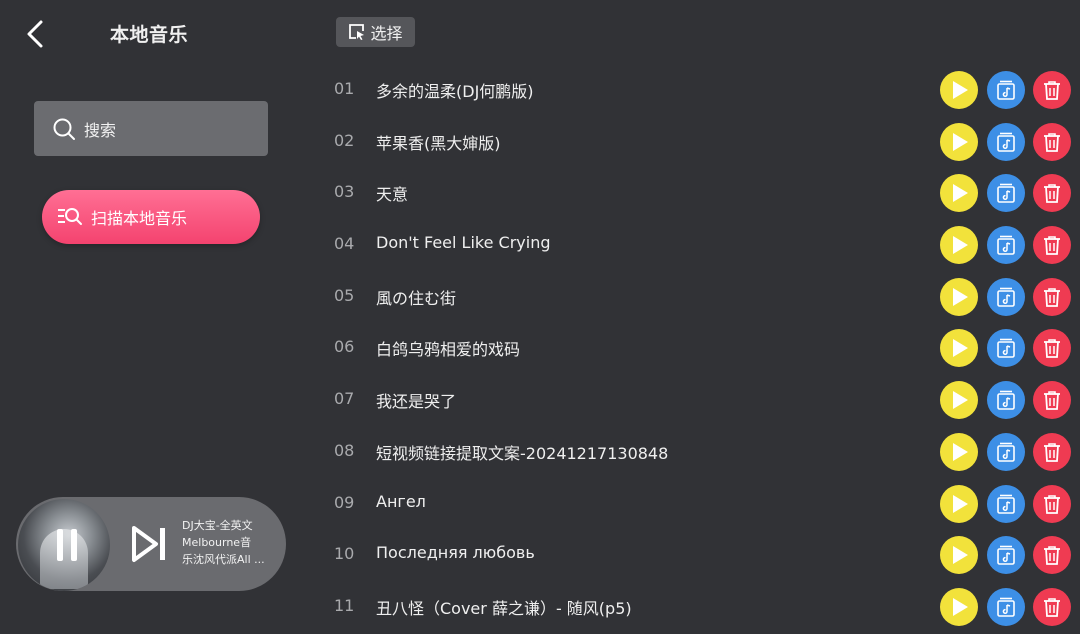  I want to click on song-number: 09, so click(344, 502).